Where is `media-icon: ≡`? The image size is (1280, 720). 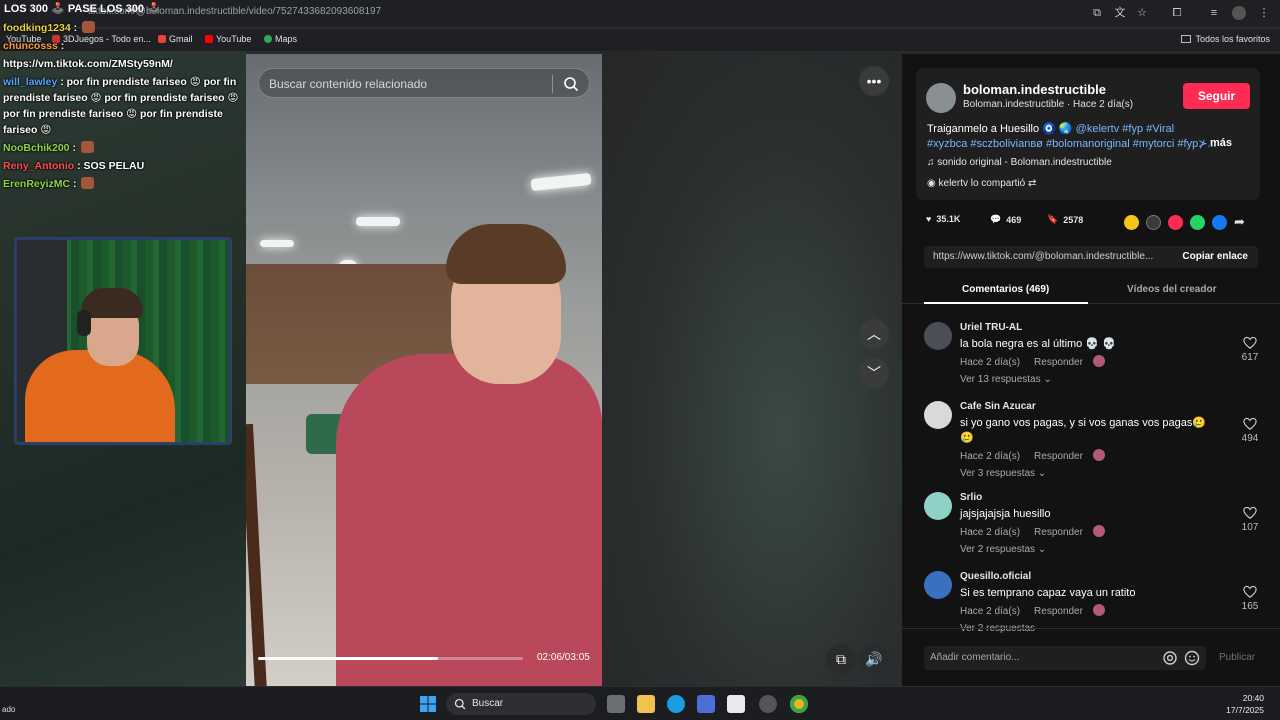 media-icon: ≡ is located at coordinates (1214, 13).